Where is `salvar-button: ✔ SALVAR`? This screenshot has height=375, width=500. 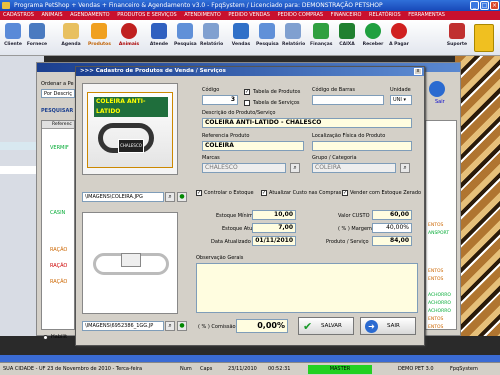
salvar-button: ✔ SALVAR is located at coordinates (326, 326).